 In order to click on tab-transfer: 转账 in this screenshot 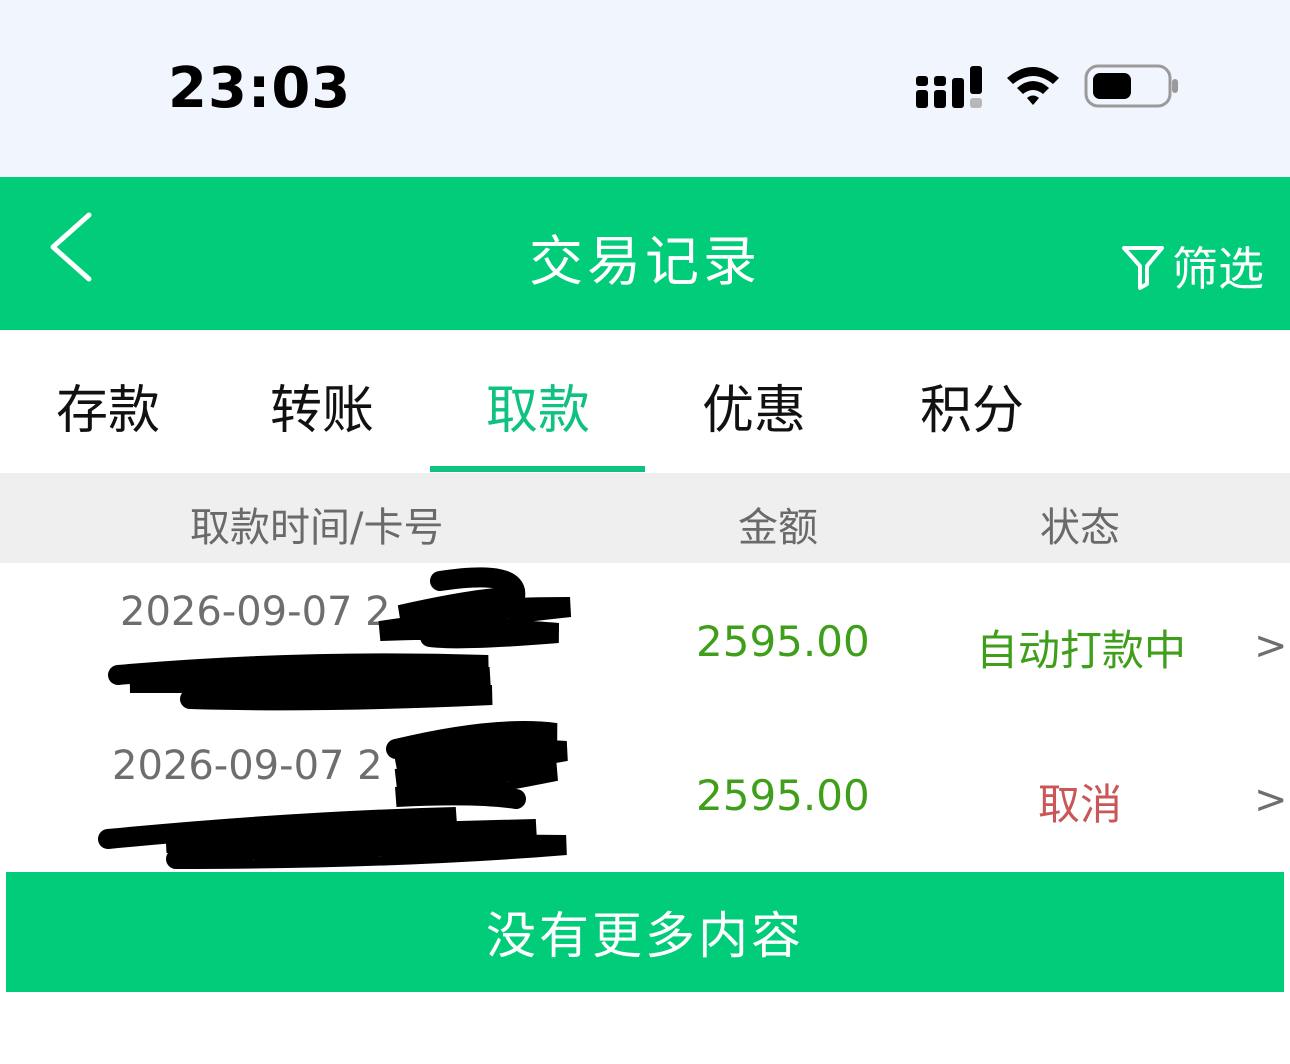, I will do `click(322, 405)`.